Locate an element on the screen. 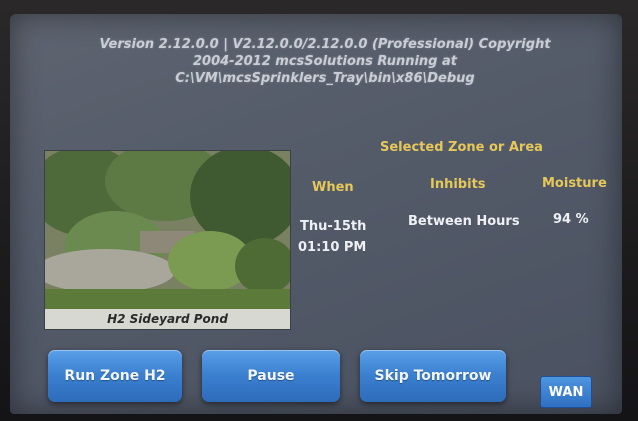 This screenshot has height=421, width=638. zone-photo-caption: H2 Sideyard Pond is located at coordinates (167, 319).